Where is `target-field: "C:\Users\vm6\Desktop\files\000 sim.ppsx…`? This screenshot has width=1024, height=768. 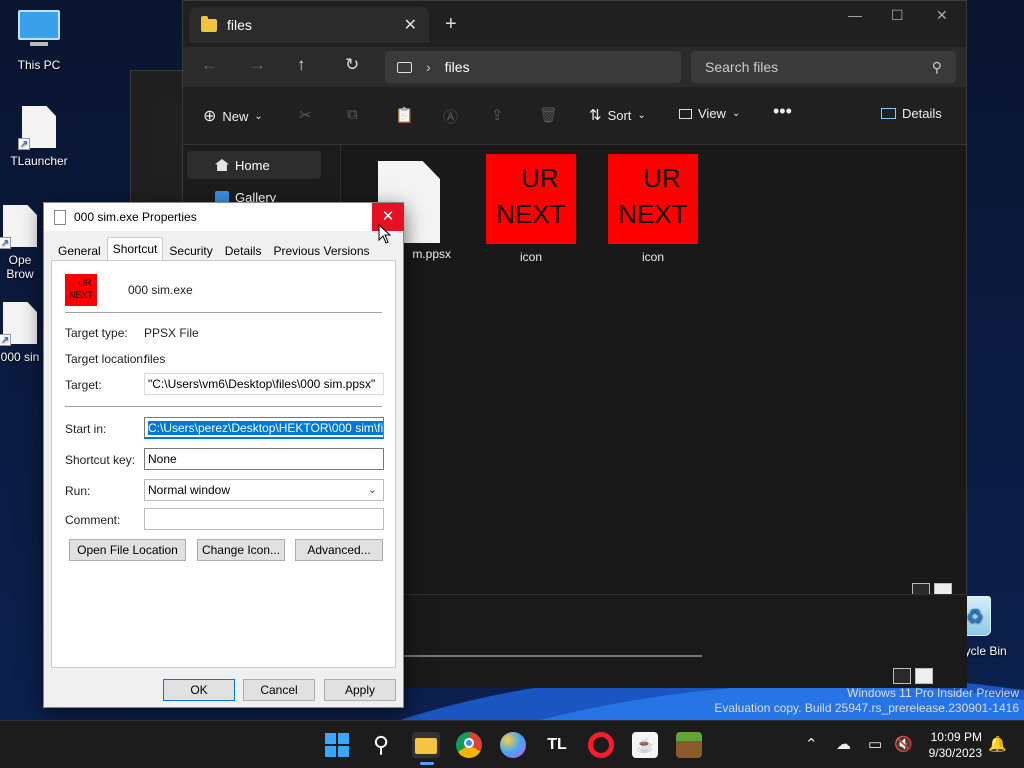 target-field: "C:\Users\vm6\Desktop\files\000 sim.ppsx… is located at coordinates (264, 384).